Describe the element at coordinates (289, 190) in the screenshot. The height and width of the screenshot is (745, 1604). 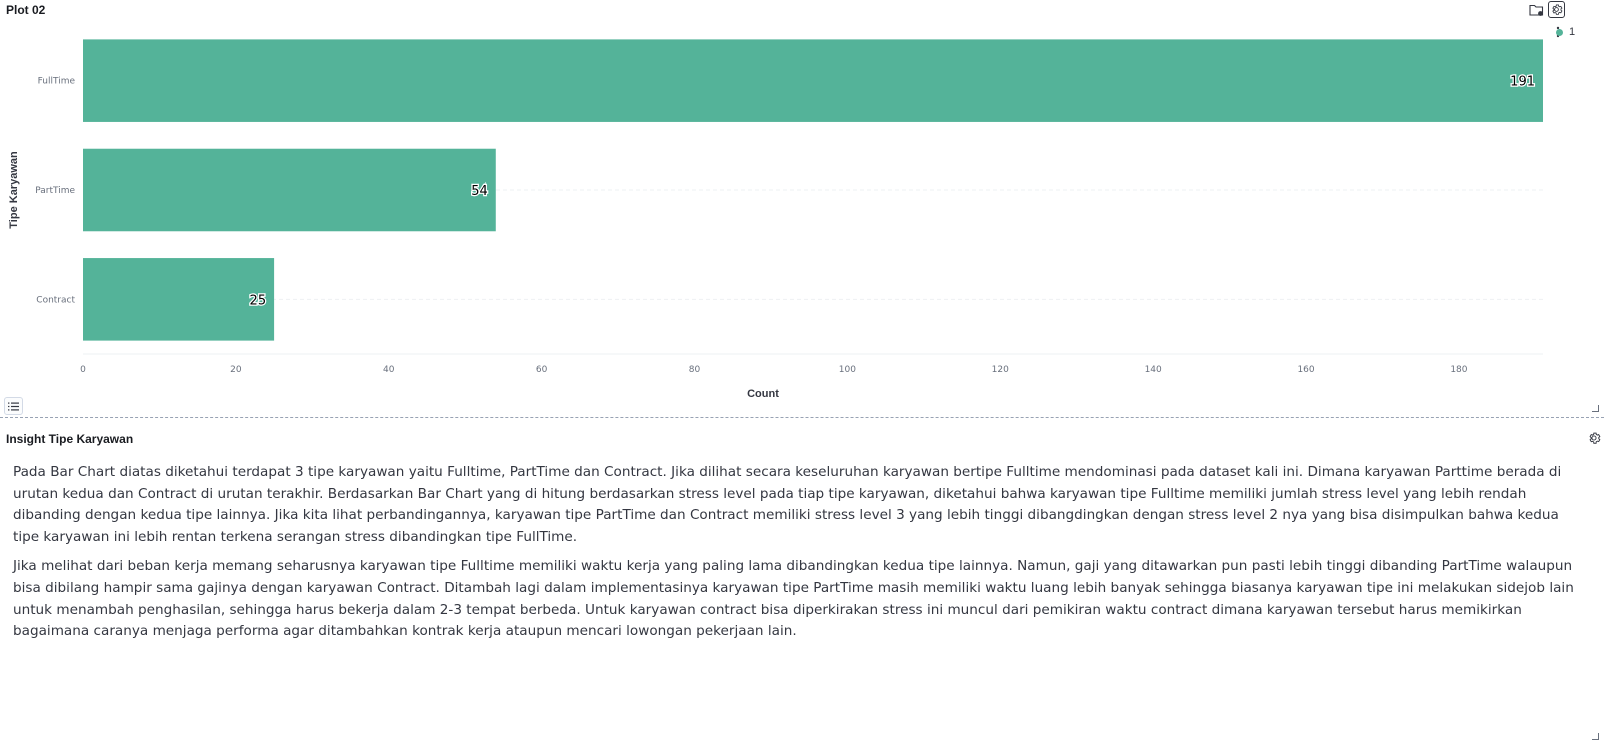
I see `bar-parttime` at that location.